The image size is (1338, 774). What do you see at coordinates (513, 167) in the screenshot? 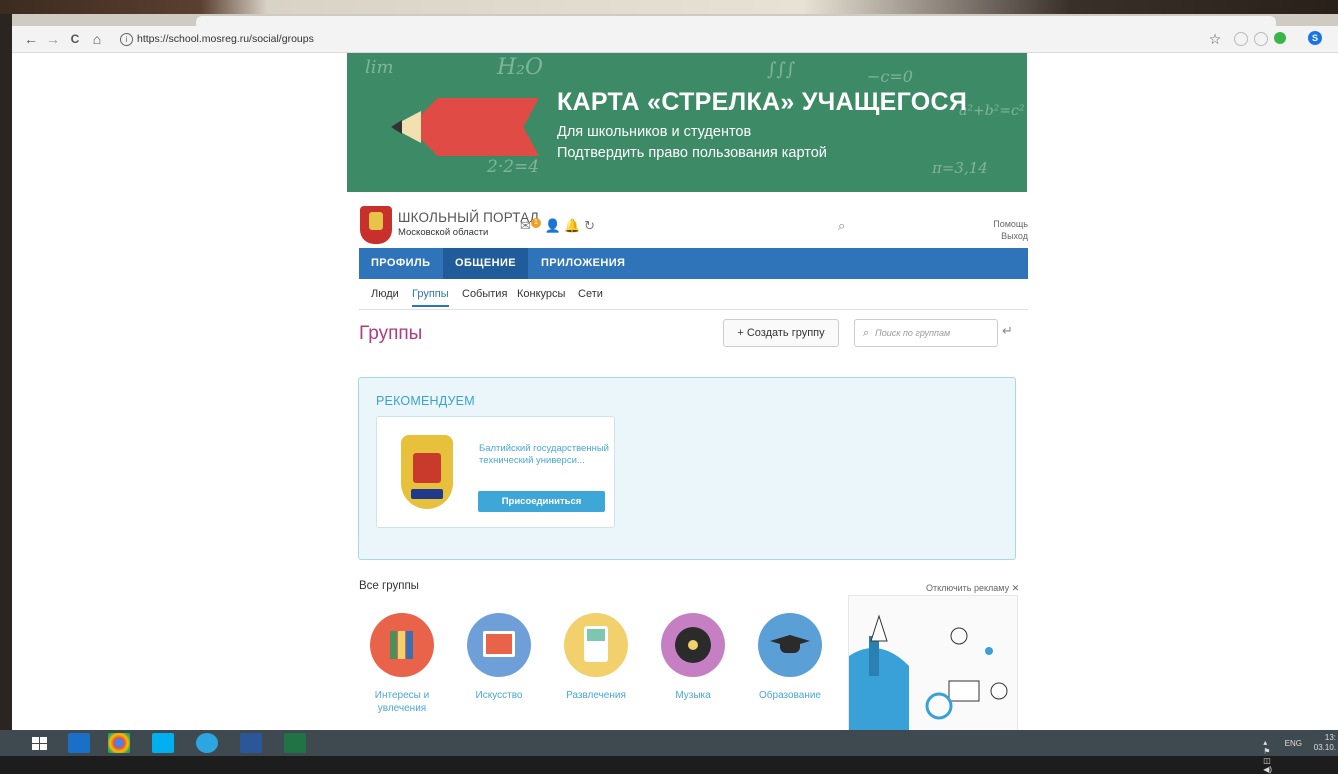
I see `chalk-decoration: 2·2=4` at bounding box center [513, 167].